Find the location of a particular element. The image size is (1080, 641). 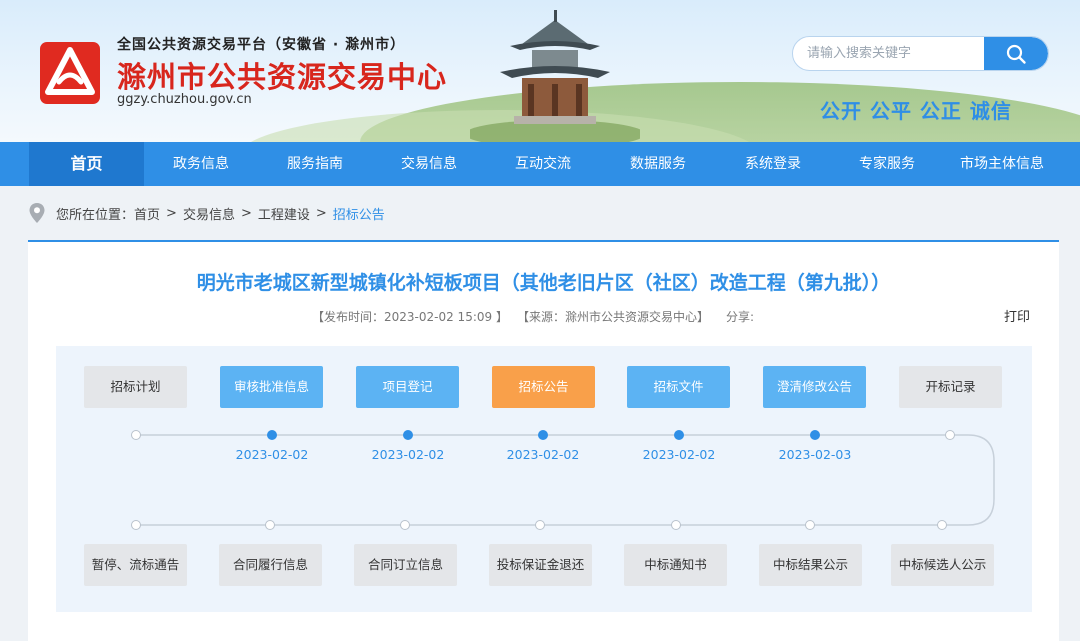

step-bidding-announcement: 招标公告 is located at coordinates (543, 387).